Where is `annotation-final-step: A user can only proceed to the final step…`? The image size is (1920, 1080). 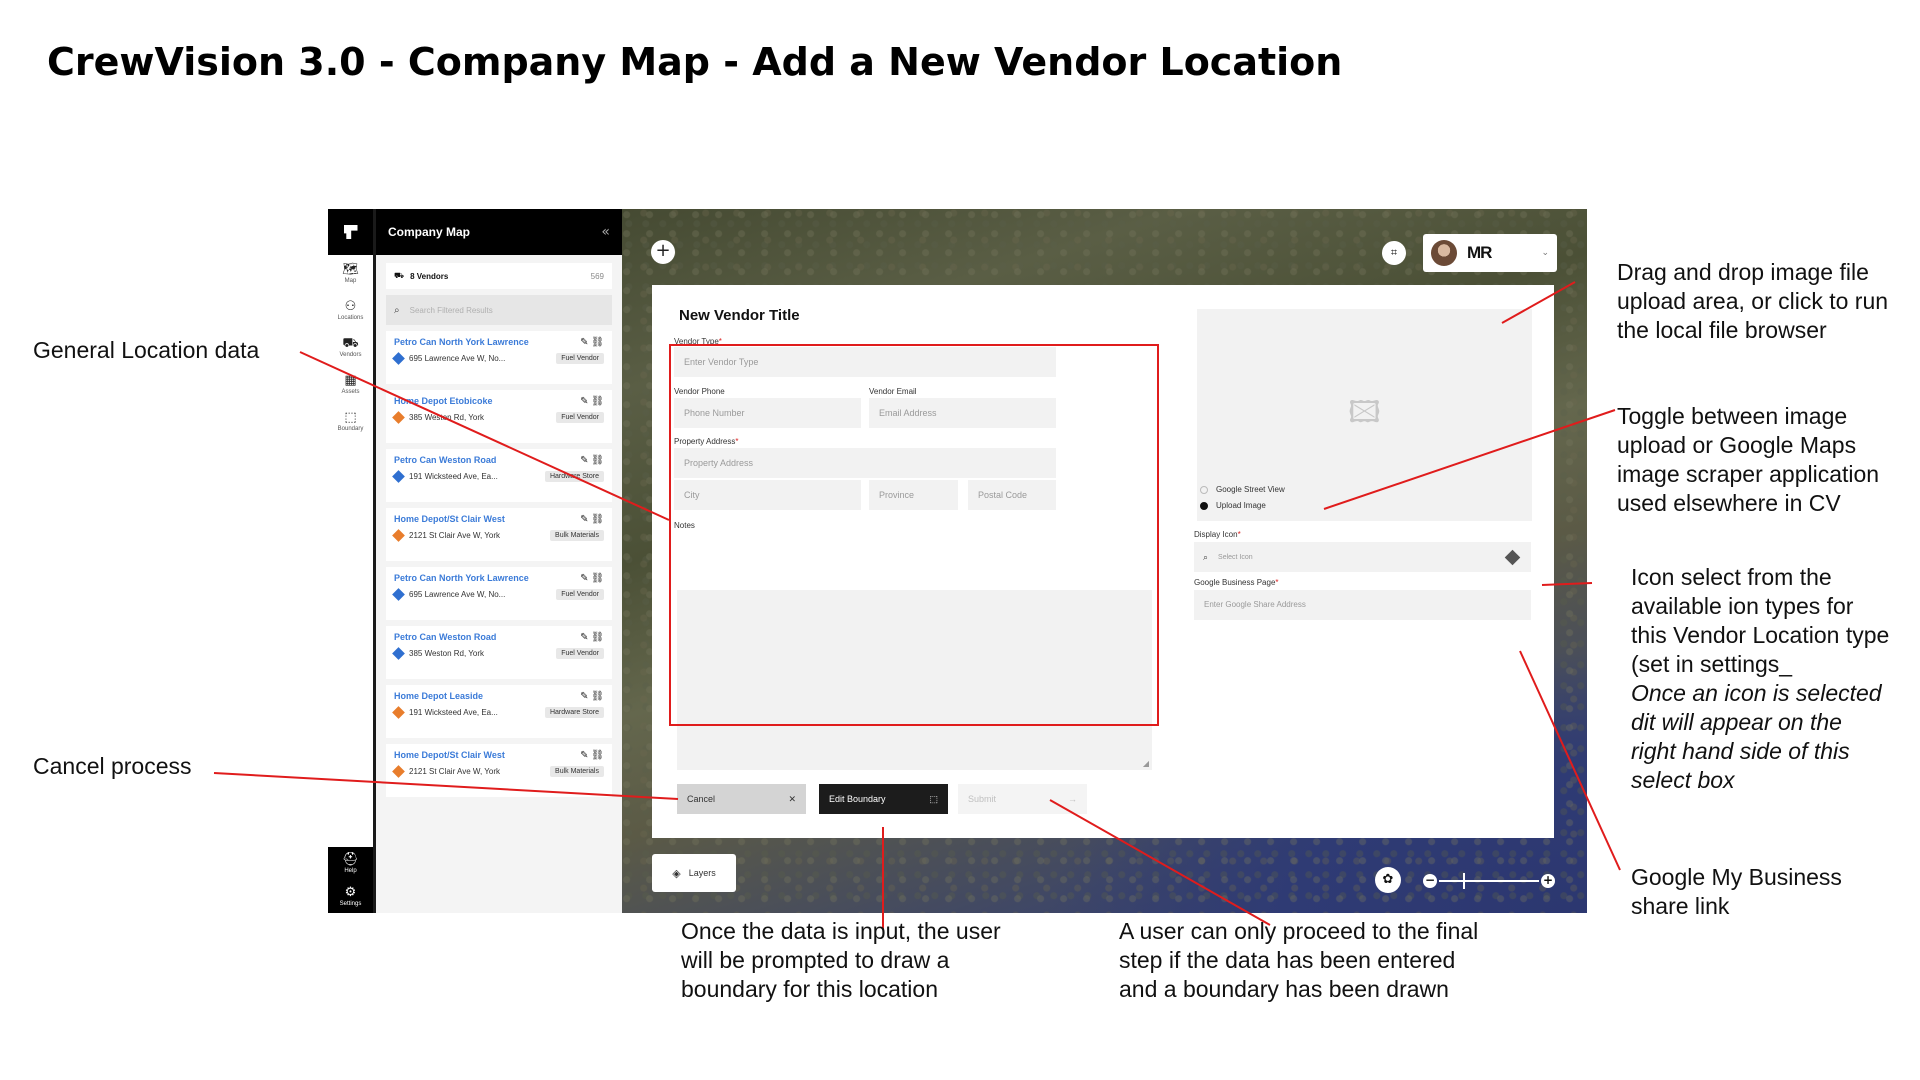 annotation-final-step: A user can only proceed to the final step… is located at coordinates (1299, 960).